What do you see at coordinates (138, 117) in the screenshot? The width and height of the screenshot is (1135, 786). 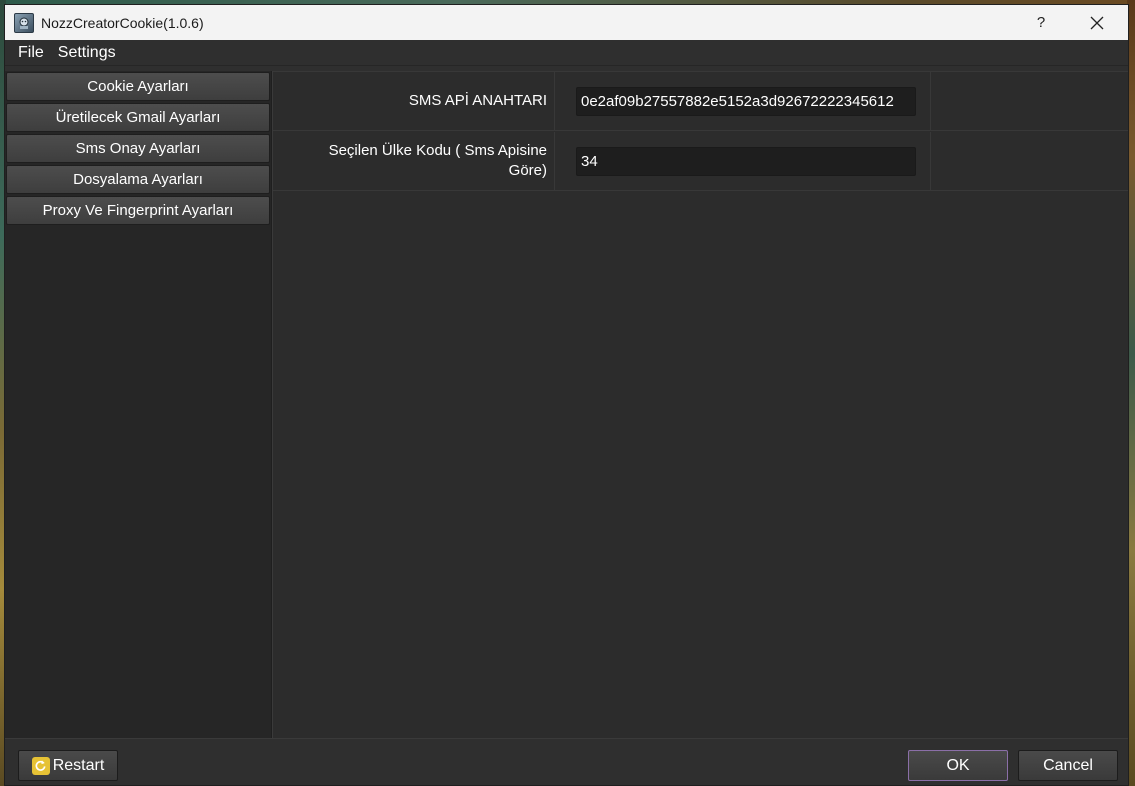 I see `sidebar-item-gmail-settings: Üretilecek Gmail Ayarları` at bounding box center [138, 117].